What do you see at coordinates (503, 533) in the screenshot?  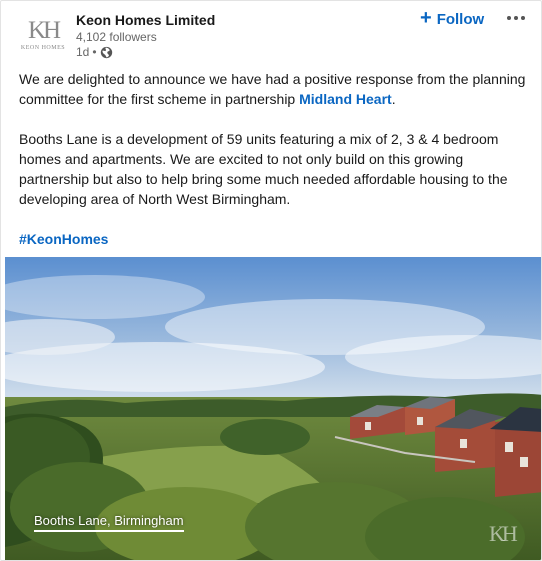 I see `watermark-logo: KH` at bounding box center [503, 533].